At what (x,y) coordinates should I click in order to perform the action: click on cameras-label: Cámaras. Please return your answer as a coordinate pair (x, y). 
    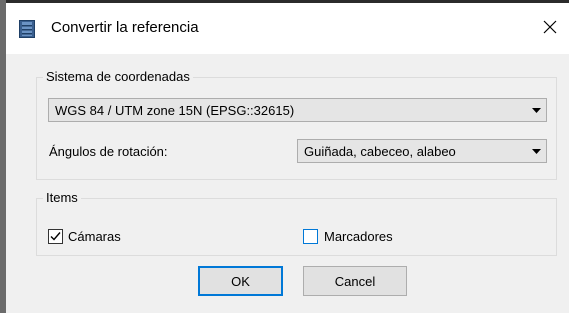
    Looking at the image, I should click on (94, 236).